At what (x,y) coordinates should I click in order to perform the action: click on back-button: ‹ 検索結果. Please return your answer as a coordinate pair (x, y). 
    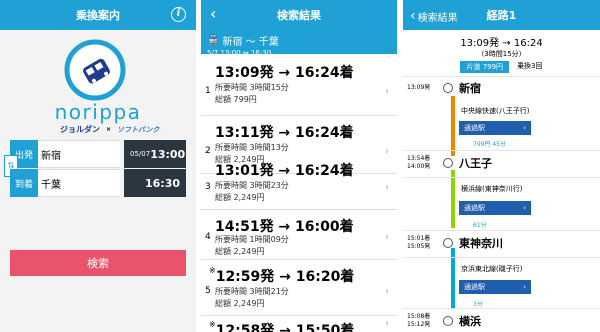
    Looking at the image, I should click on (434, 16).